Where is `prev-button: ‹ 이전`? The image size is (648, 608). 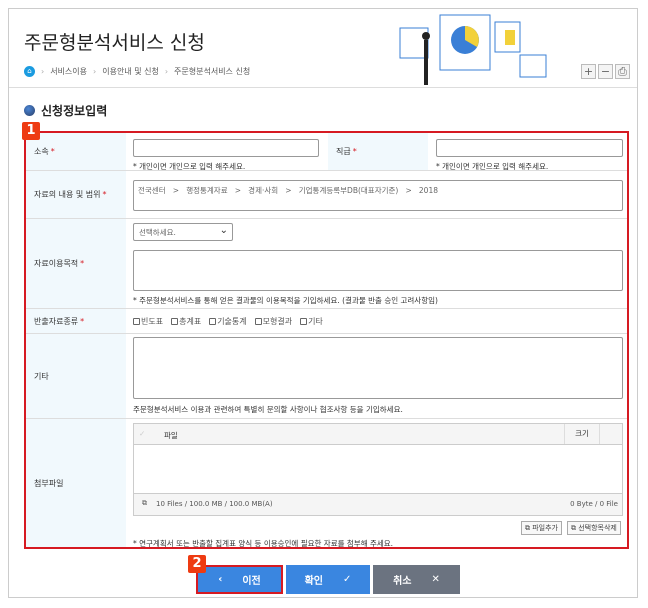
prev-button: ‹ 이전 is located at coordinates (239, 579).